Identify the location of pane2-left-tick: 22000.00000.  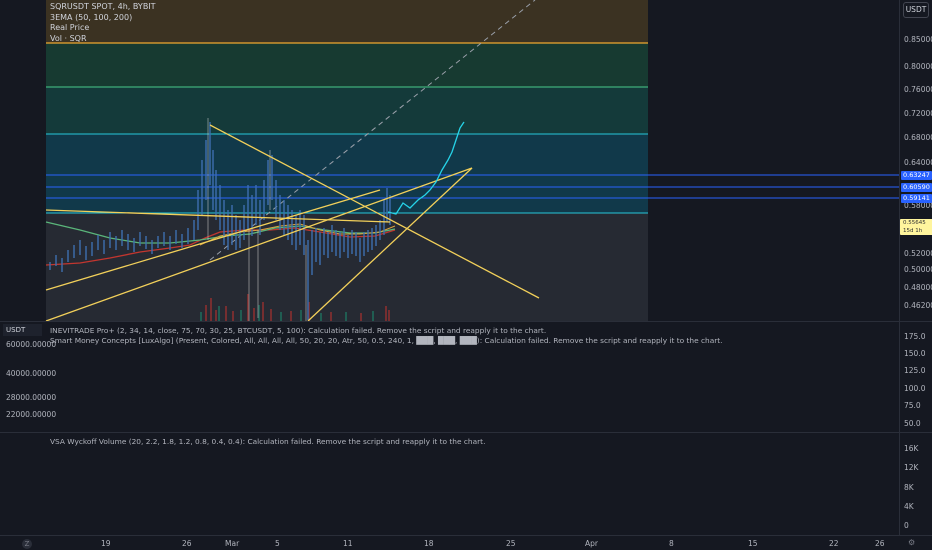
(31, 414).